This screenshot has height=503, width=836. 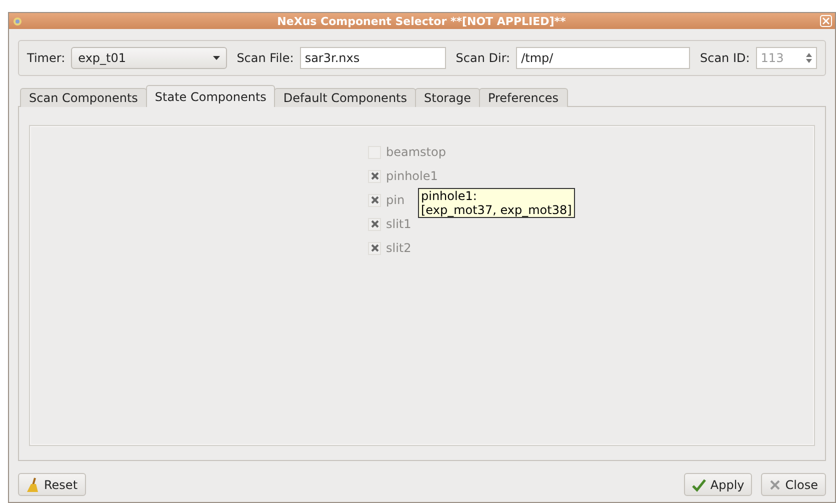 What do you see at coordinates (496, 203) in the screenshot?
I see `tooltip: pinhole1: [exp_mot37, exp_mot38]` at bounding box center [496, 203].